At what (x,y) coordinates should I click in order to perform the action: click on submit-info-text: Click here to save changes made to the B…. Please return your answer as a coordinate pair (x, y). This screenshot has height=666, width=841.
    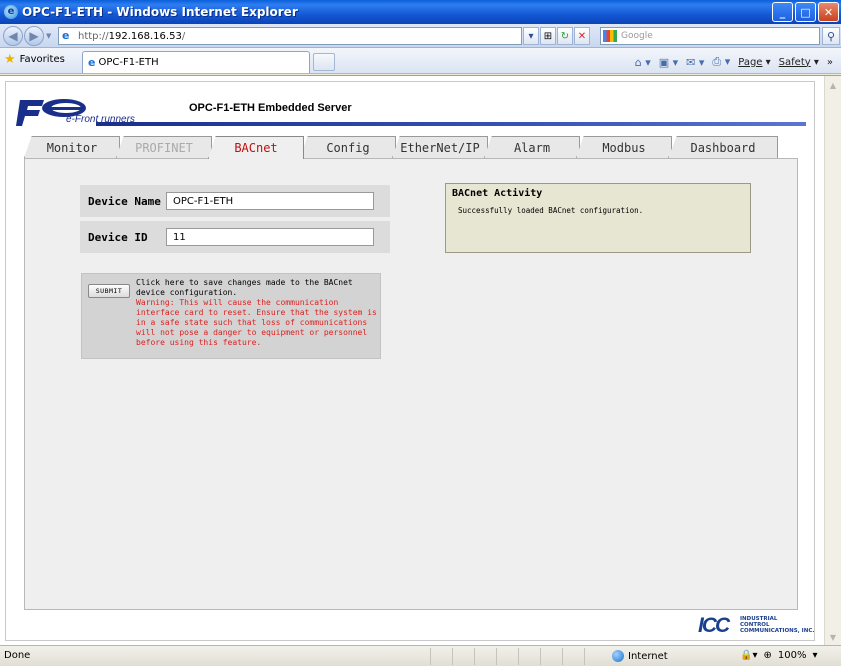
    Looking at the image, I should click on (244, 287).